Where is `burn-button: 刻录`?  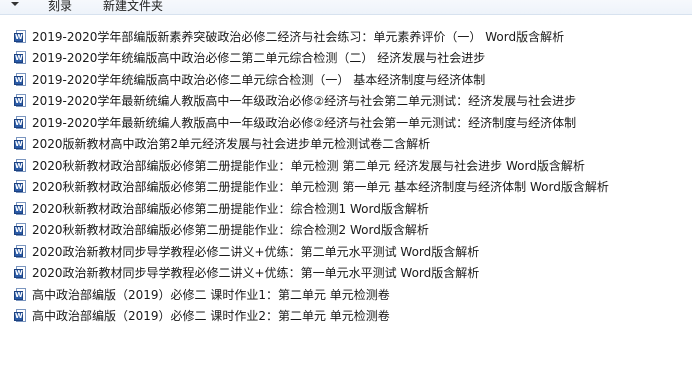
burn-button: 刻录 is located at coordinates (60, 7).